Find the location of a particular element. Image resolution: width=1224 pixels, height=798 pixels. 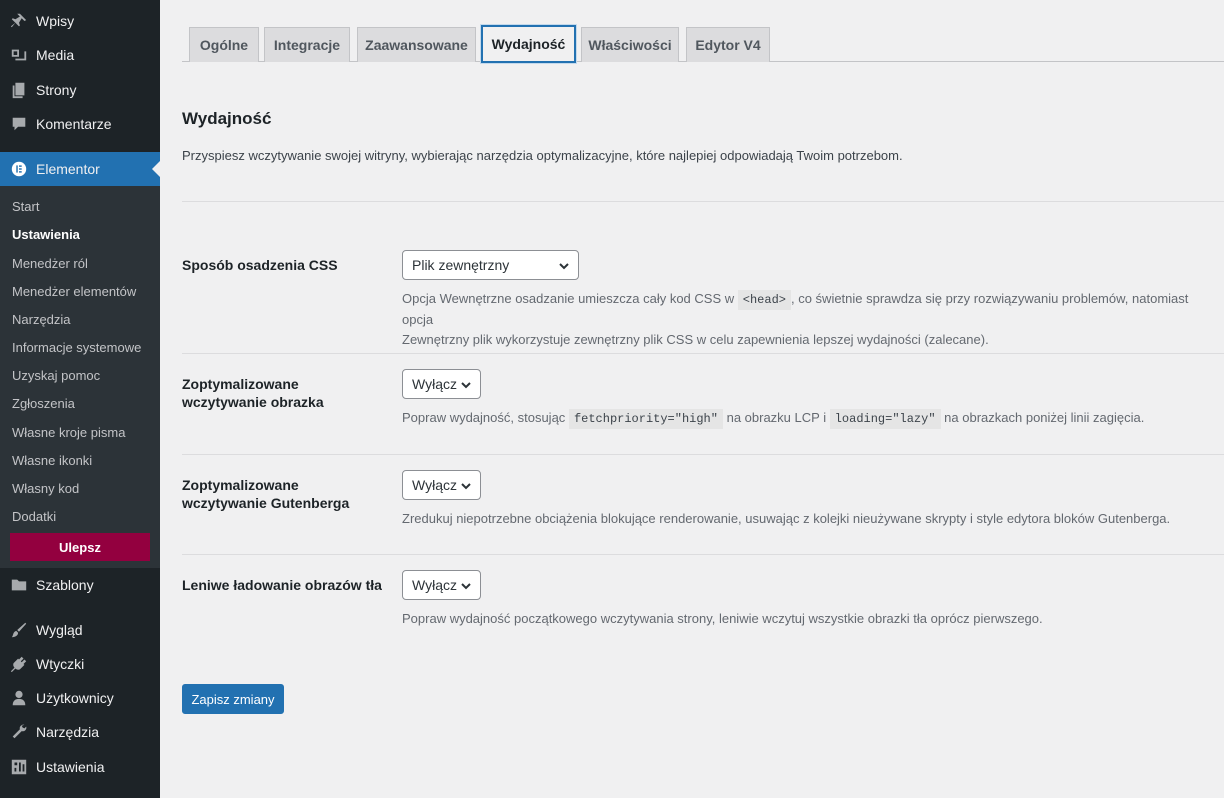

optimized-gutenberg-loading-label: Zoptymalizowane wczytywanie Gutenberga is located at coordinates (266, 494).